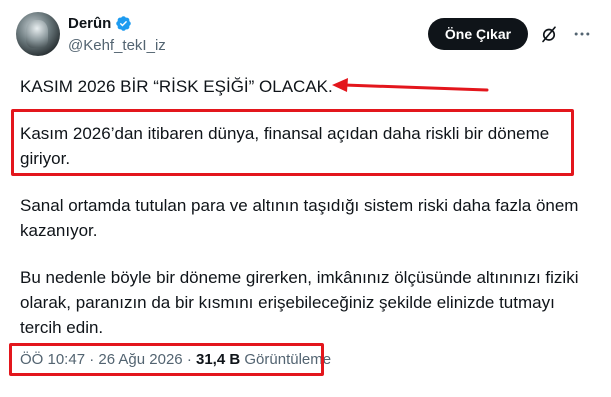 The width and height of the screenshot is (611, 397). Describe the element at coordinates (549, 34) in the screenshot. I see `grok-icon` at that location.